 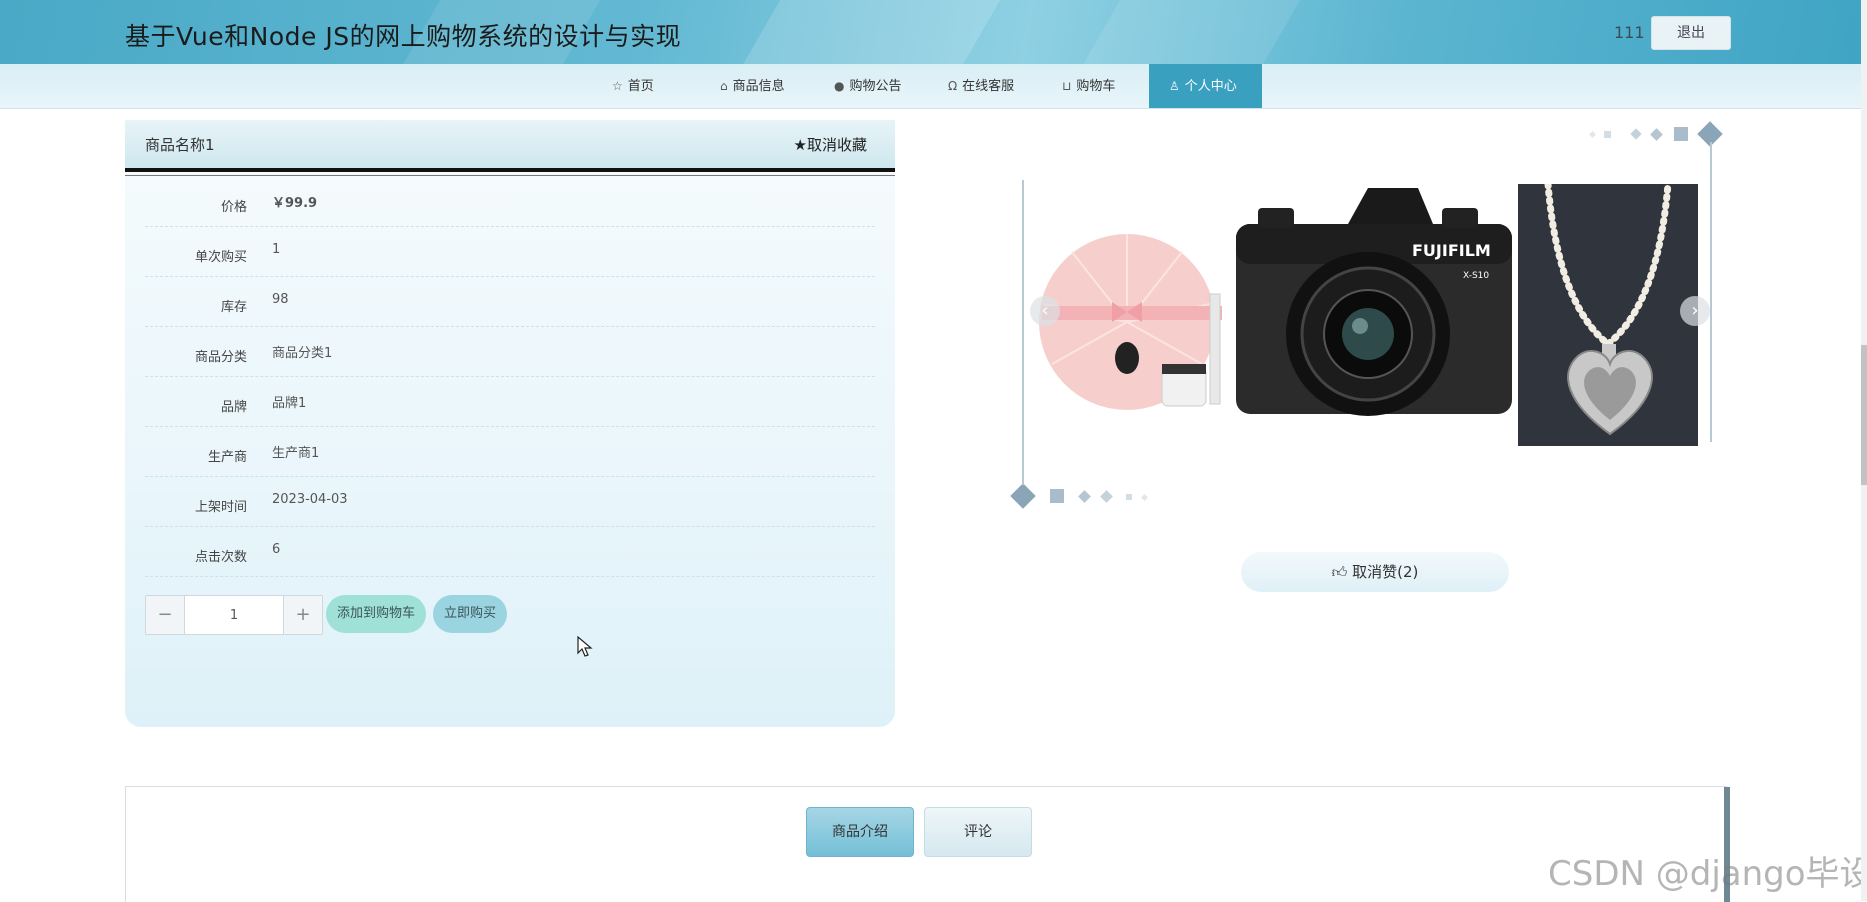 What do you see at coordinates (510, 401) in the screenshot?
I see `detail-row-brand: 品牌 品牌1` at bounding box center [510, 401].